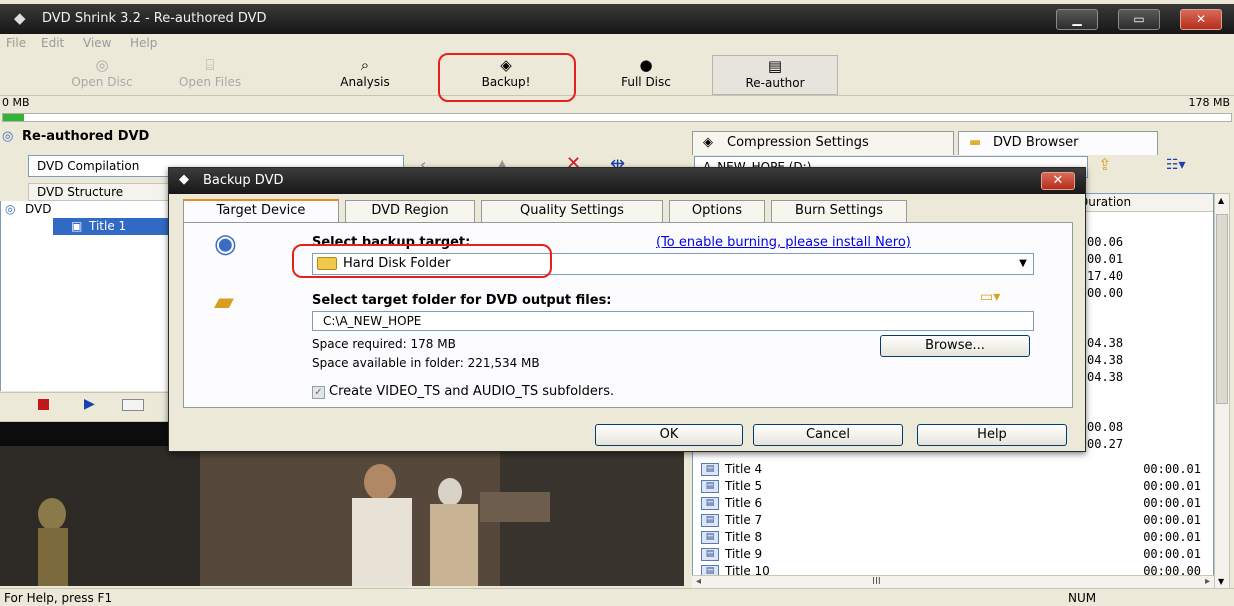 This screenshot has height=606, width=1234. What do you see at coordinates (708, 142) in the screenshot?
I see `compression-icon: ◈` at bounding box center [708, 142].